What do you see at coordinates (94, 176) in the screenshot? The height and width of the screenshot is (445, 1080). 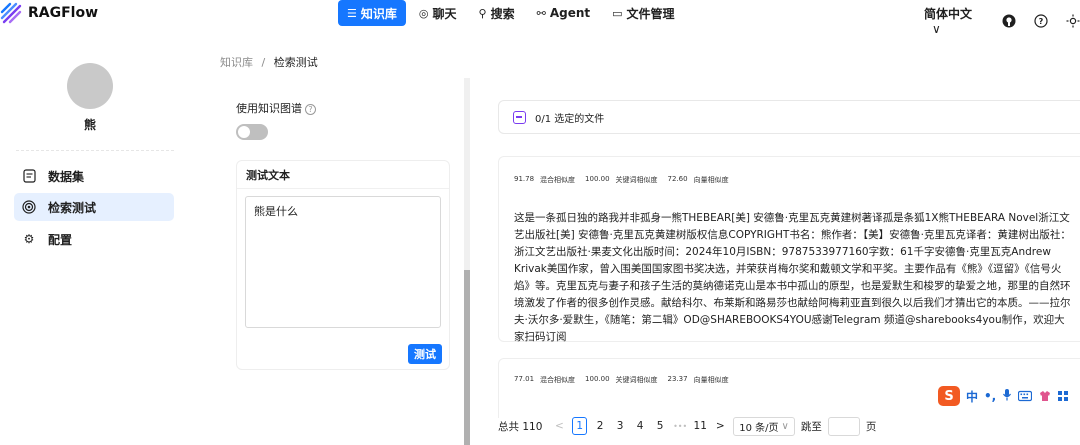 I see `sidebar-item-dataset: 数据集` at bounding box center [94, 176].